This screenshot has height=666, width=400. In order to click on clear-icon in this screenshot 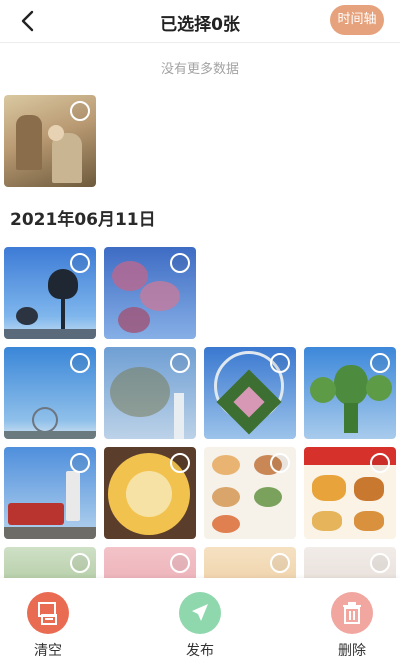, I will do `click(48, 613)`.